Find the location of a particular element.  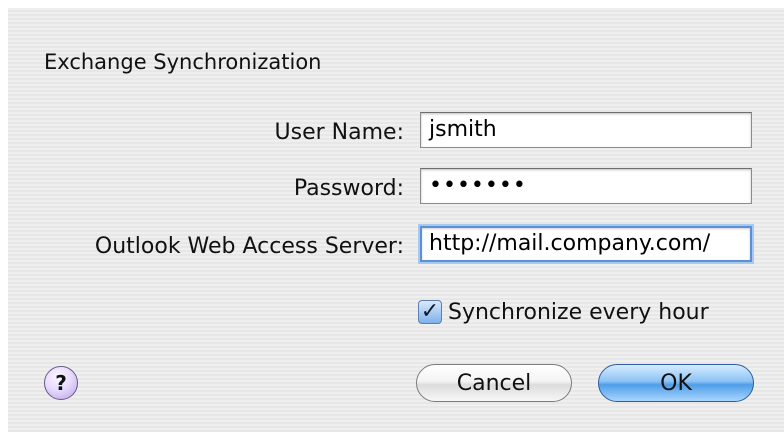

server-label: Outlook Web Access Server: is located at coordinates (249, 246).